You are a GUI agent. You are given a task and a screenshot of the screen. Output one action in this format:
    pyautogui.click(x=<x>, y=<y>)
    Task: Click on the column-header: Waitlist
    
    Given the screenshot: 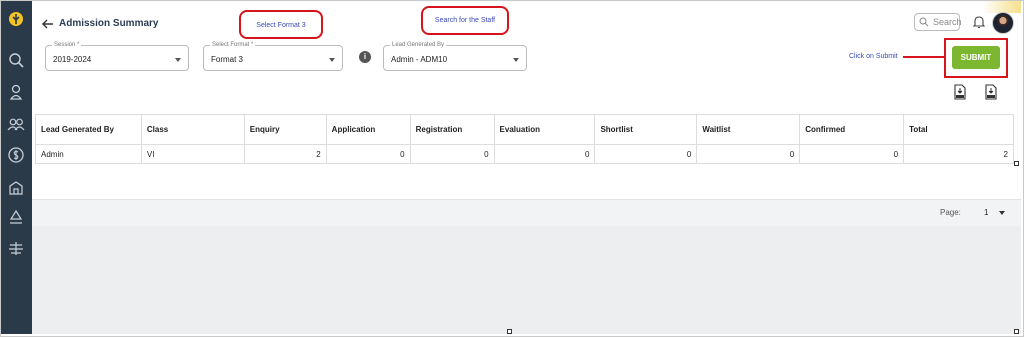 What is the action you would take?
    pyautogui.click(x=748, y=129)
    